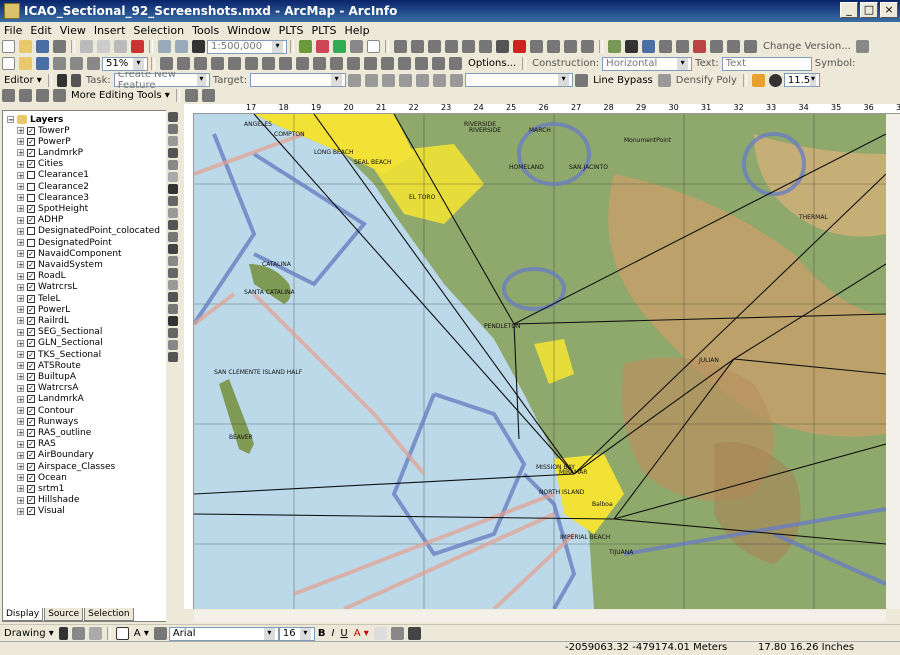 The height and width of the screenshot is (655, 900). I want to click on layer-item: + ✓ Contour, so click(45, 410).